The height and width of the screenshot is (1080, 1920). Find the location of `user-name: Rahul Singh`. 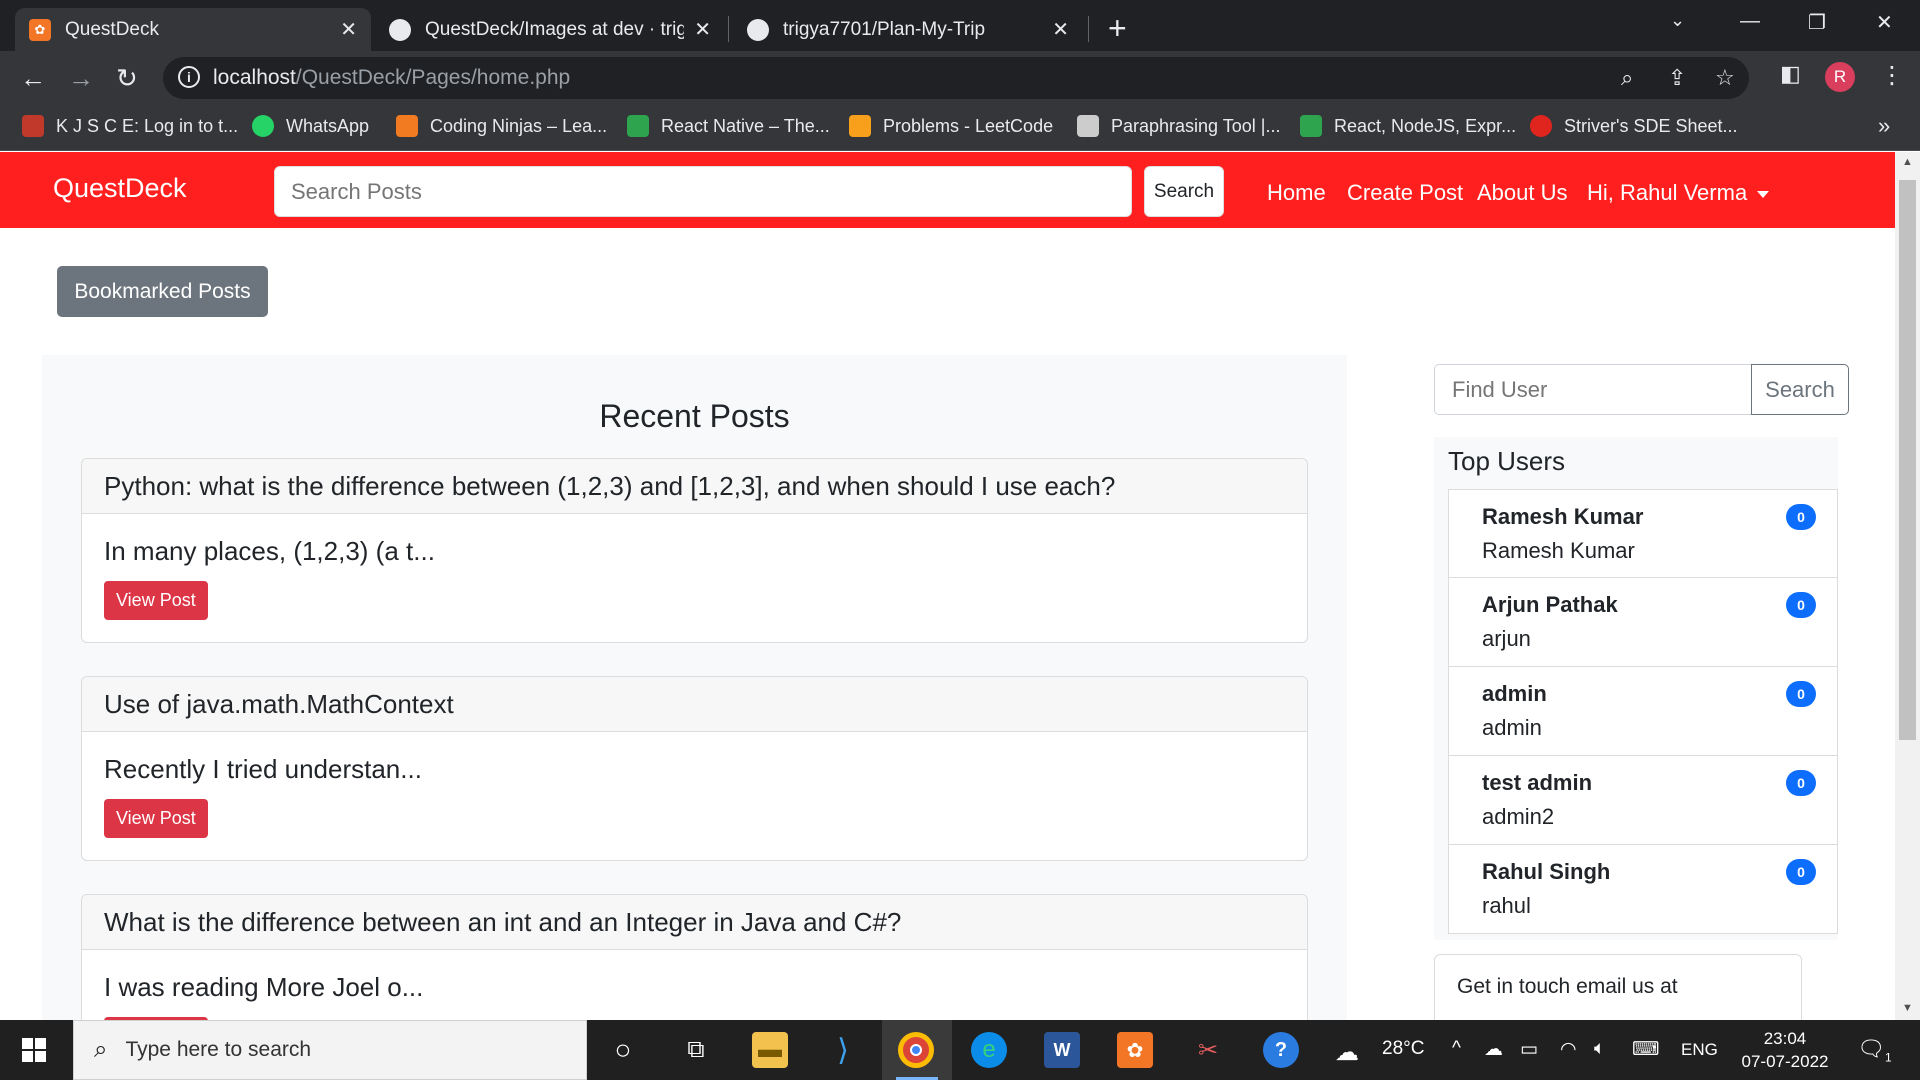

user-name: Rahul Singh is located at coordinates (1546, 871).